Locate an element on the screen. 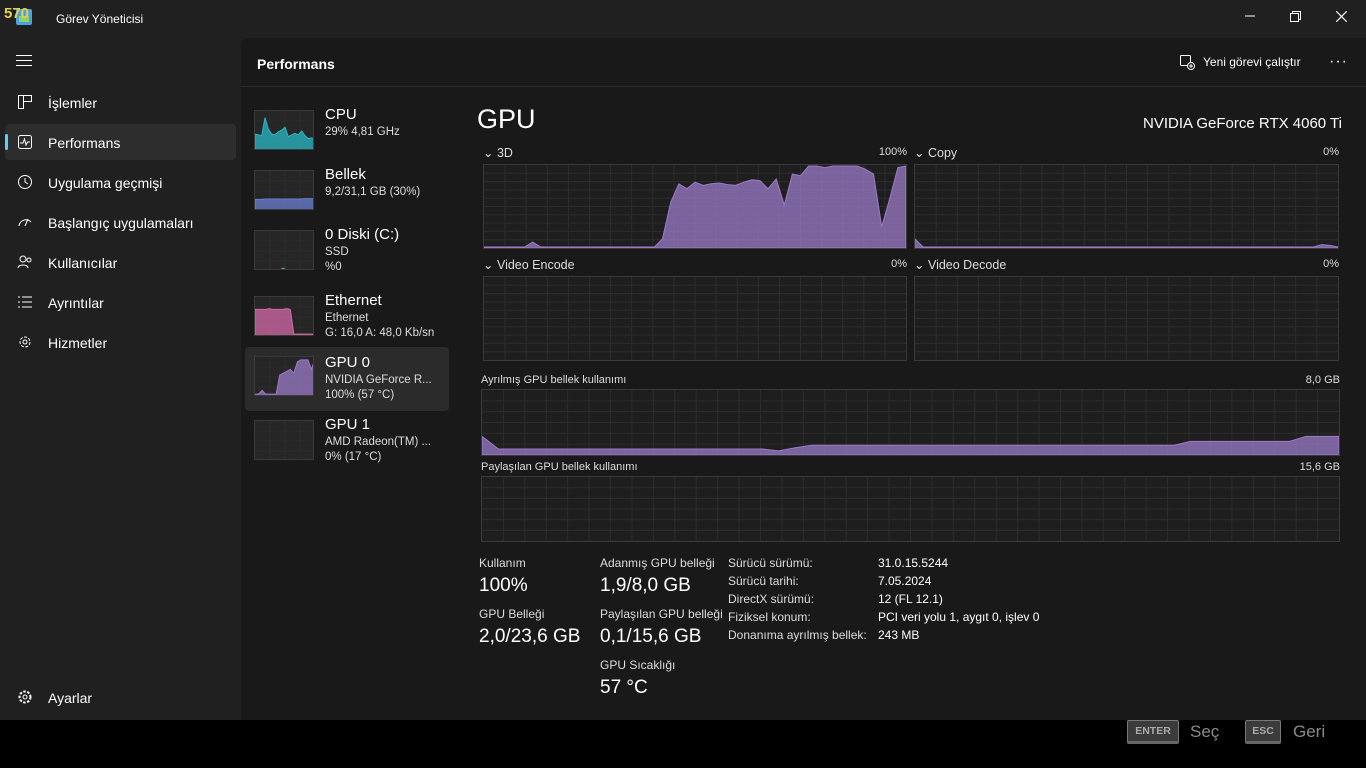 Image resolution: width=1366 pixels, height=768 pixels. page-title: Performans is located at coordinates (296, 64).